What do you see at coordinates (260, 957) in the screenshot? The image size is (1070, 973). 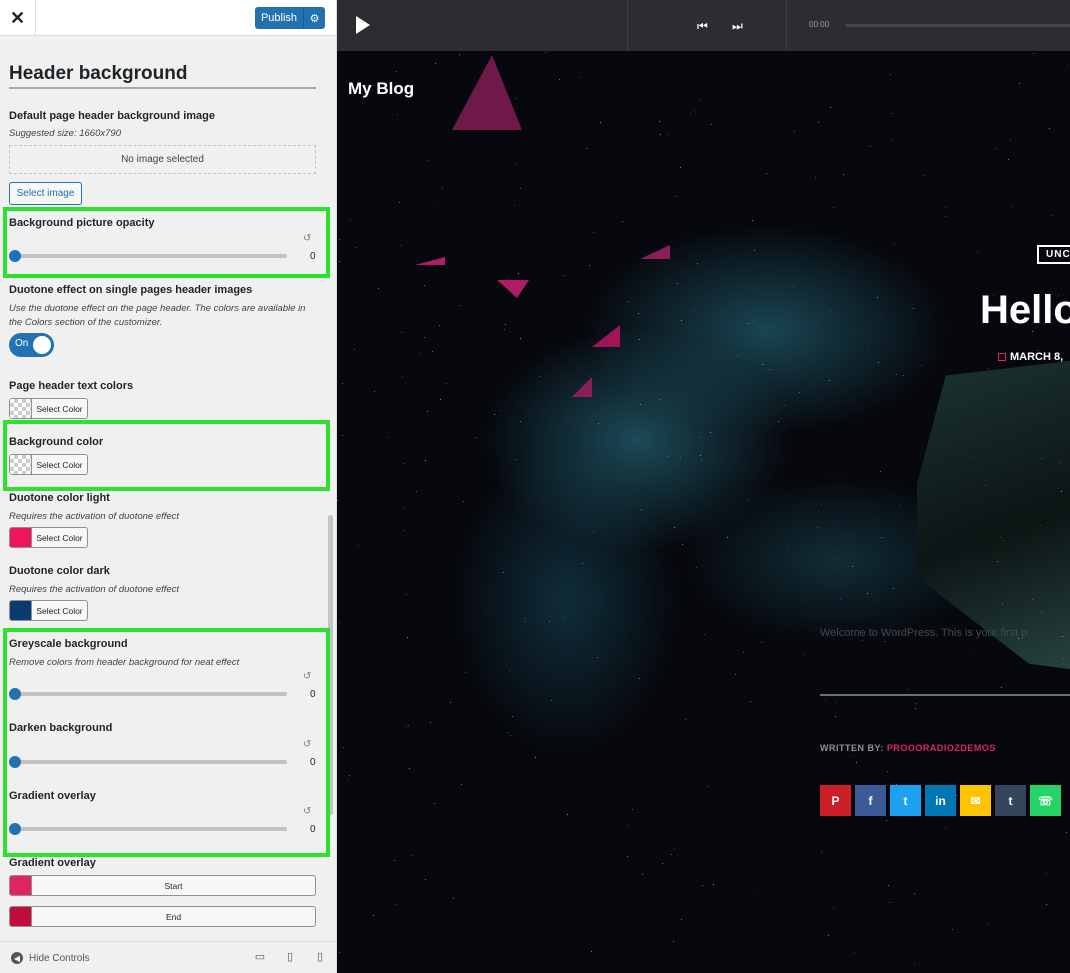 I see `desktop-preview-icon: ▭` at bounding box center [260, 957].